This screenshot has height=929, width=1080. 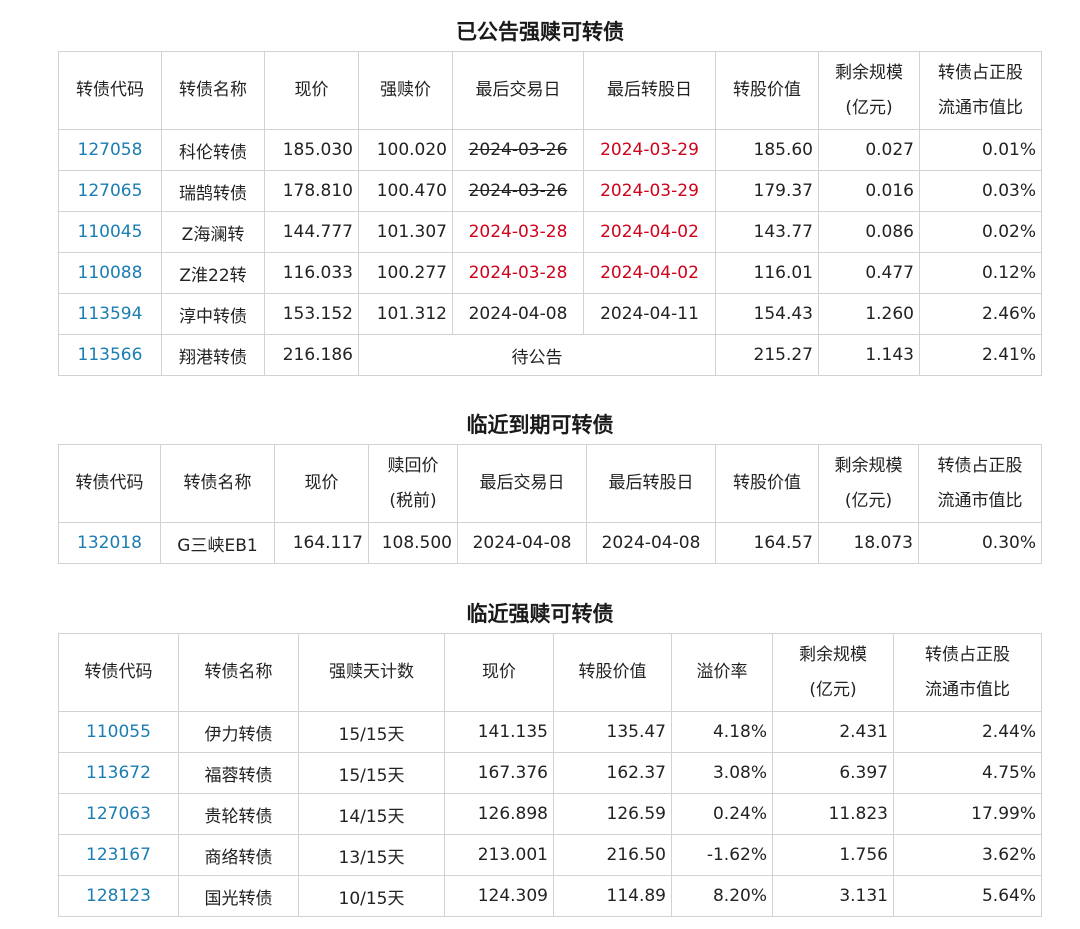 What do you see at coordinates (311, 314) in the screenshot?
I see `price-cell: 153.152` at bounding box center [311, 314].